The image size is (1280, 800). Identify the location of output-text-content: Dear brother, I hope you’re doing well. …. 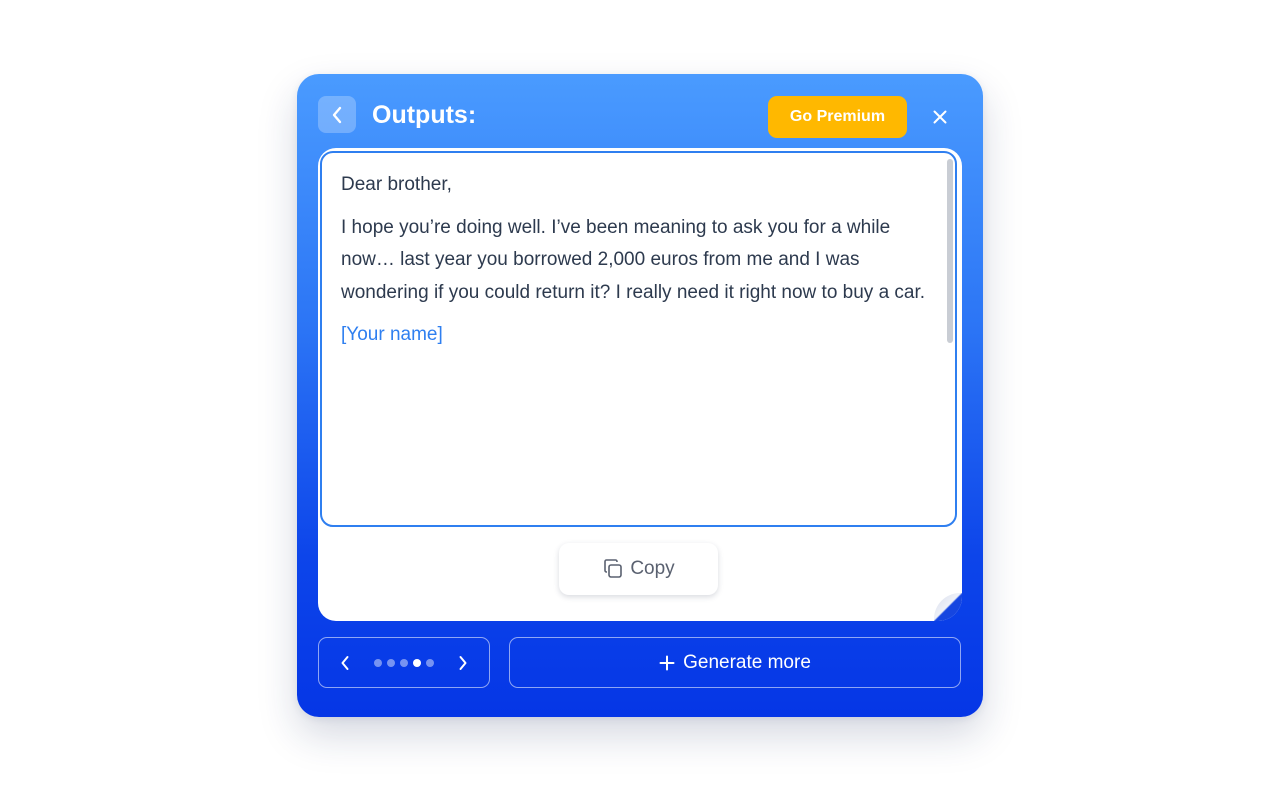
(636, 265).